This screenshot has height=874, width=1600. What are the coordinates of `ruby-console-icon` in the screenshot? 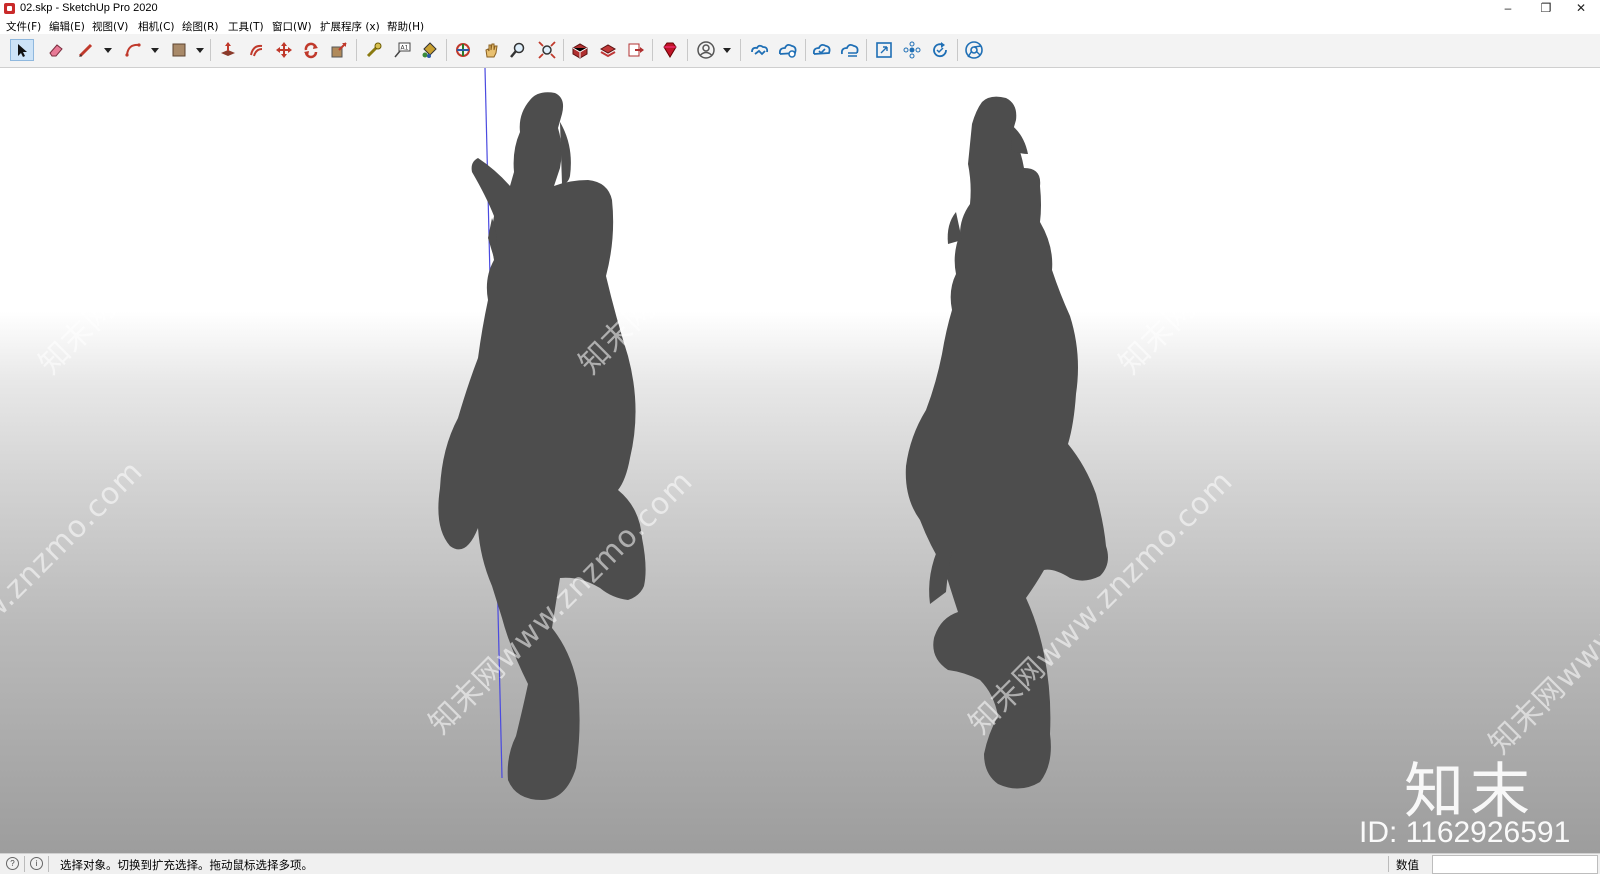 It's located at (670, 50).